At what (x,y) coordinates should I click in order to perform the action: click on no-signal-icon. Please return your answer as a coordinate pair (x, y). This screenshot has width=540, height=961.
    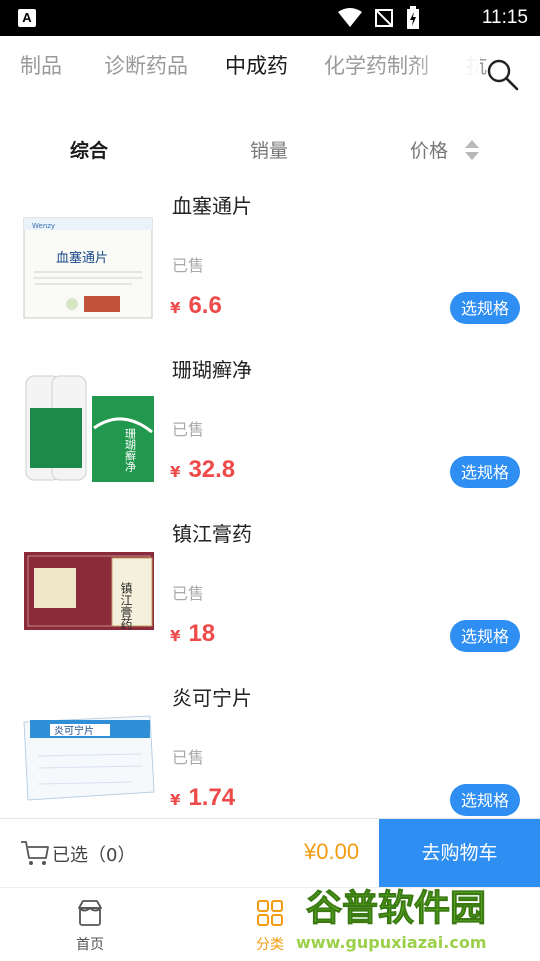
    Looking at the image, I should click on (384, 18).